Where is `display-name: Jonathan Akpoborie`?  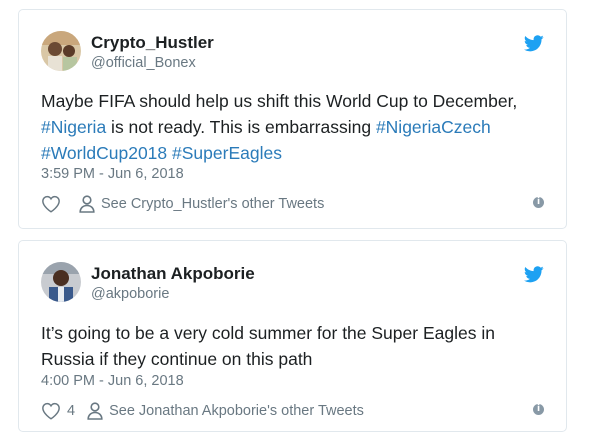
display-name: Jonathan Akpoborie is located at coordinates (173, 274).